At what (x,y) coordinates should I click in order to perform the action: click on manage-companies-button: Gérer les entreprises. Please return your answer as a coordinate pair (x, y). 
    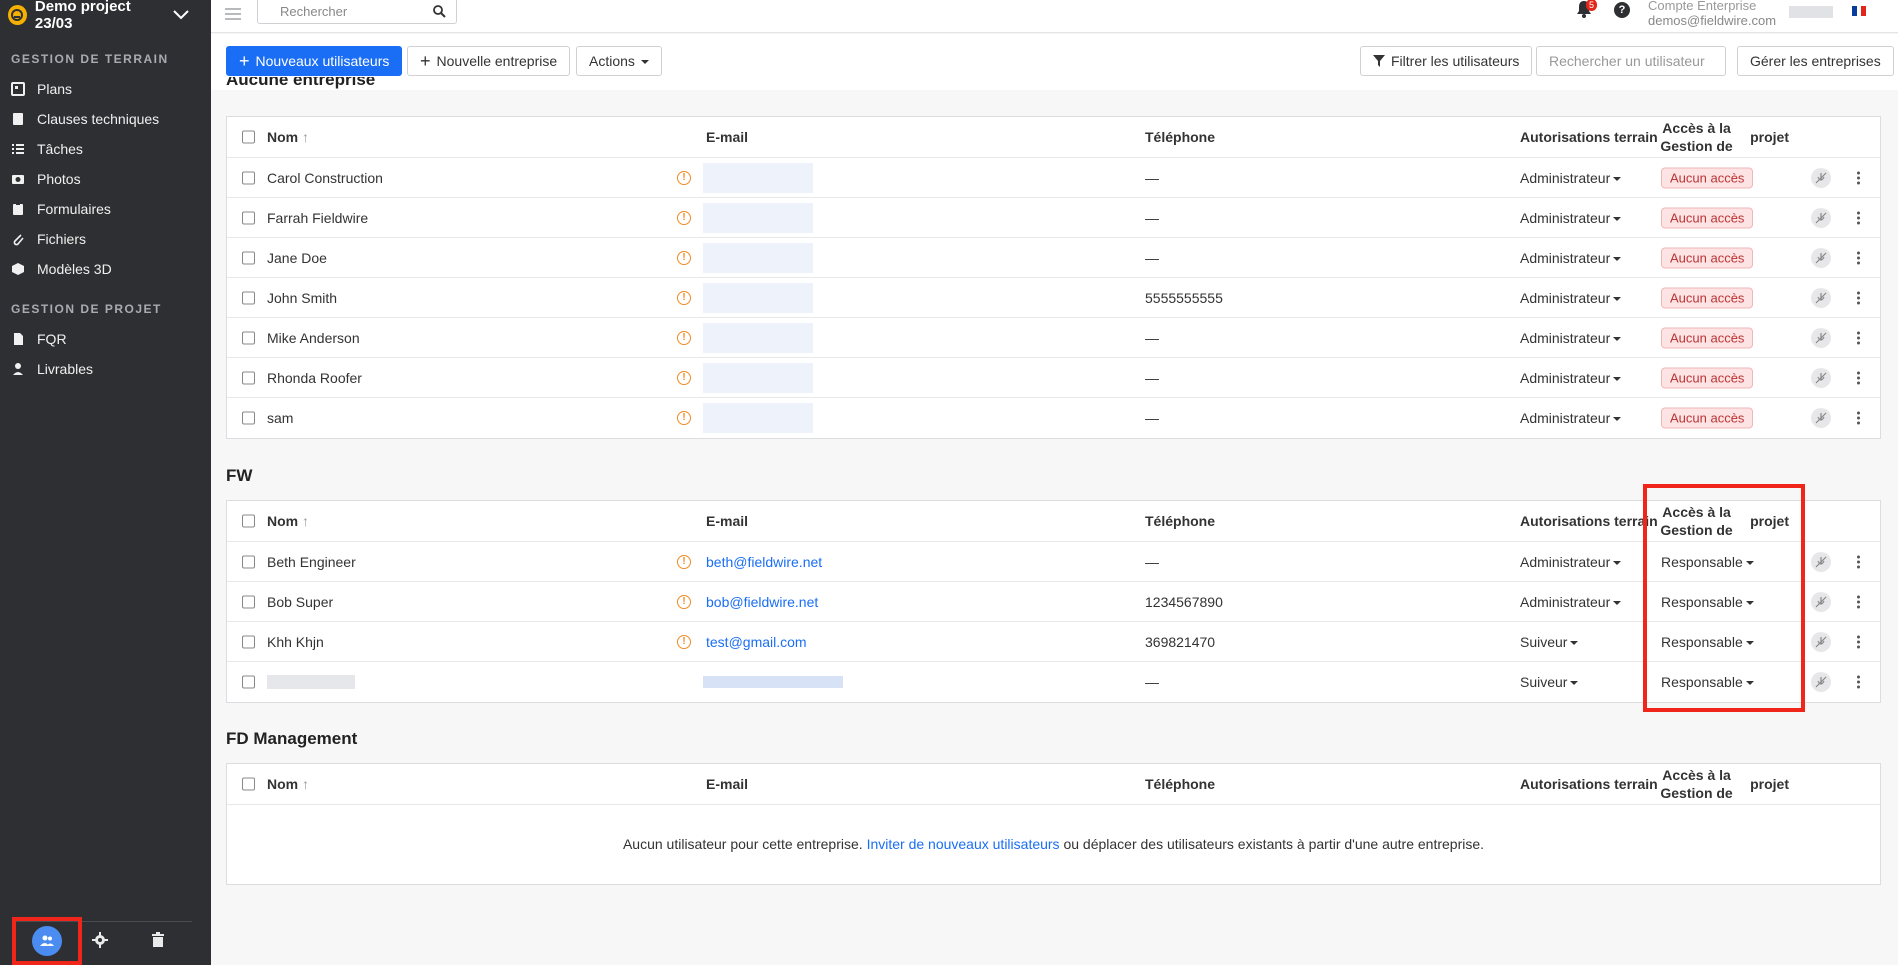
    Looking at the image, I should click on (1815, 61).